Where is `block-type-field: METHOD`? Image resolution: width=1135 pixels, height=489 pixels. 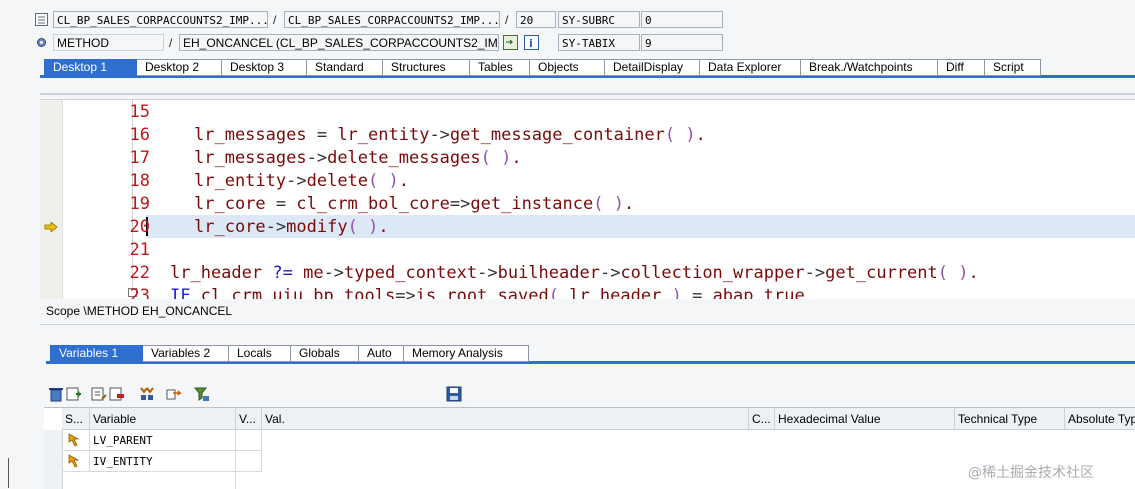
block-type-field: METHOD is located at coordinates (108, 42).